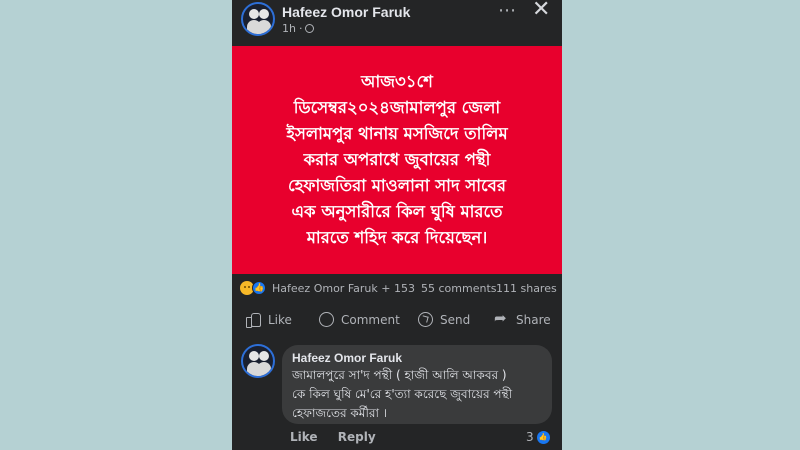  I want to click on comment-reply-button: Reply, so click(357, 437).